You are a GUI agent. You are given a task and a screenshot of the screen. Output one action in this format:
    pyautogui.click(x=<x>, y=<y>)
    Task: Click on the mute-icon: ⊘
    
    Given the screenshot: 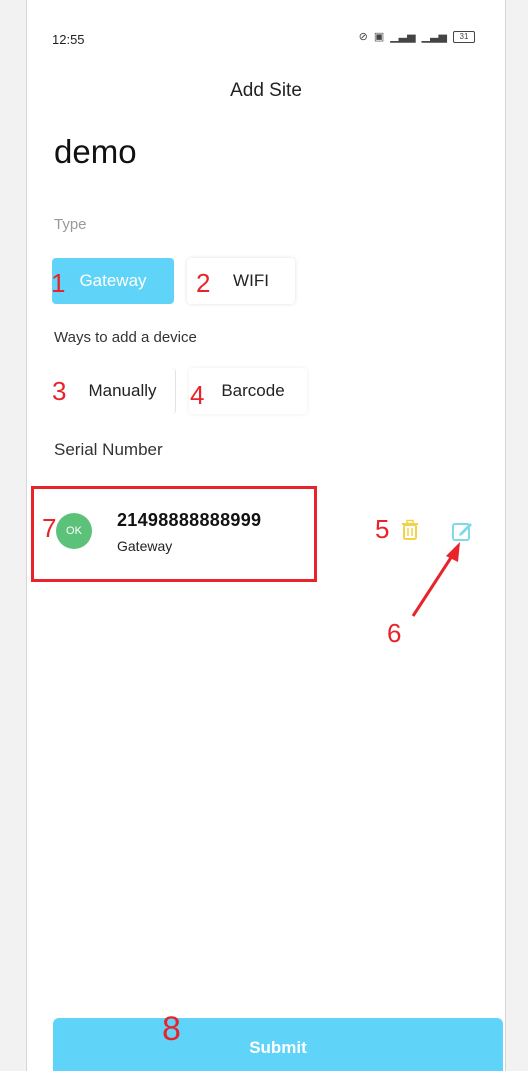 What is the action you would take?
    pyautogui.click(x=363, y=37)
    